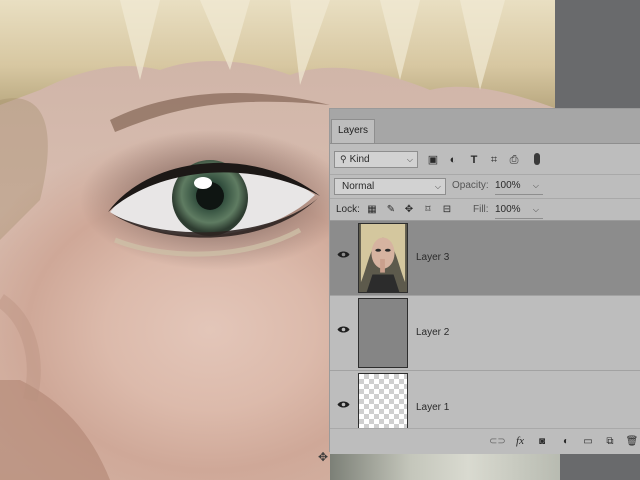  I want to click on fill-label: Fill:, so click(481, 209).